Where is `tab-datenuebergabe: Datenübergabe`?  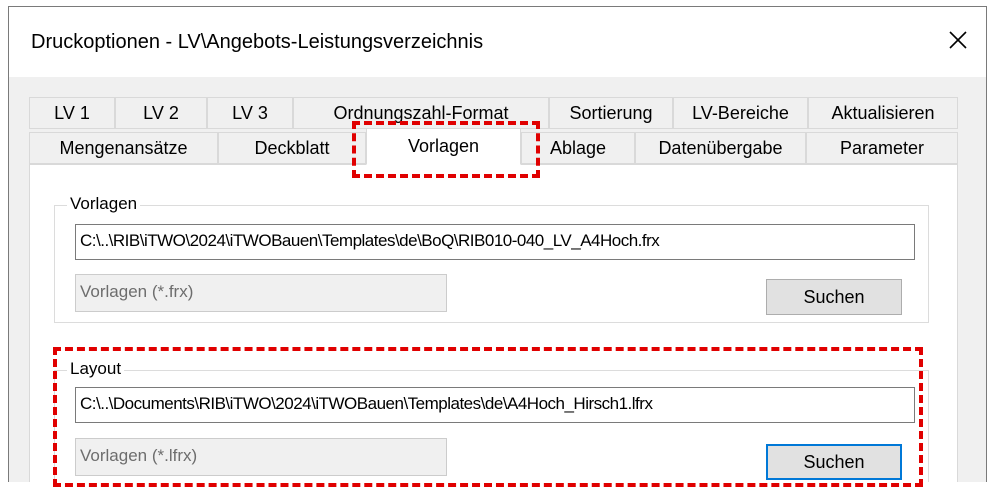 tab-datenuebergabe: Datenübergabe is located at coordinates (720, 148).